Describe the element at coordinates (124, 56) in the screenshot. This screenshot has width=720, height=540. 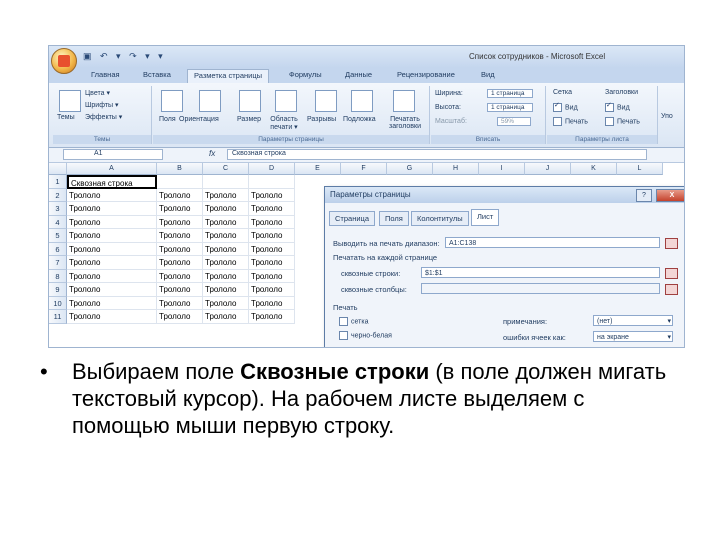
I see `quick-access-toolbar: ▣ ↶ ▾ ↷ ▾ ▾` at that location.